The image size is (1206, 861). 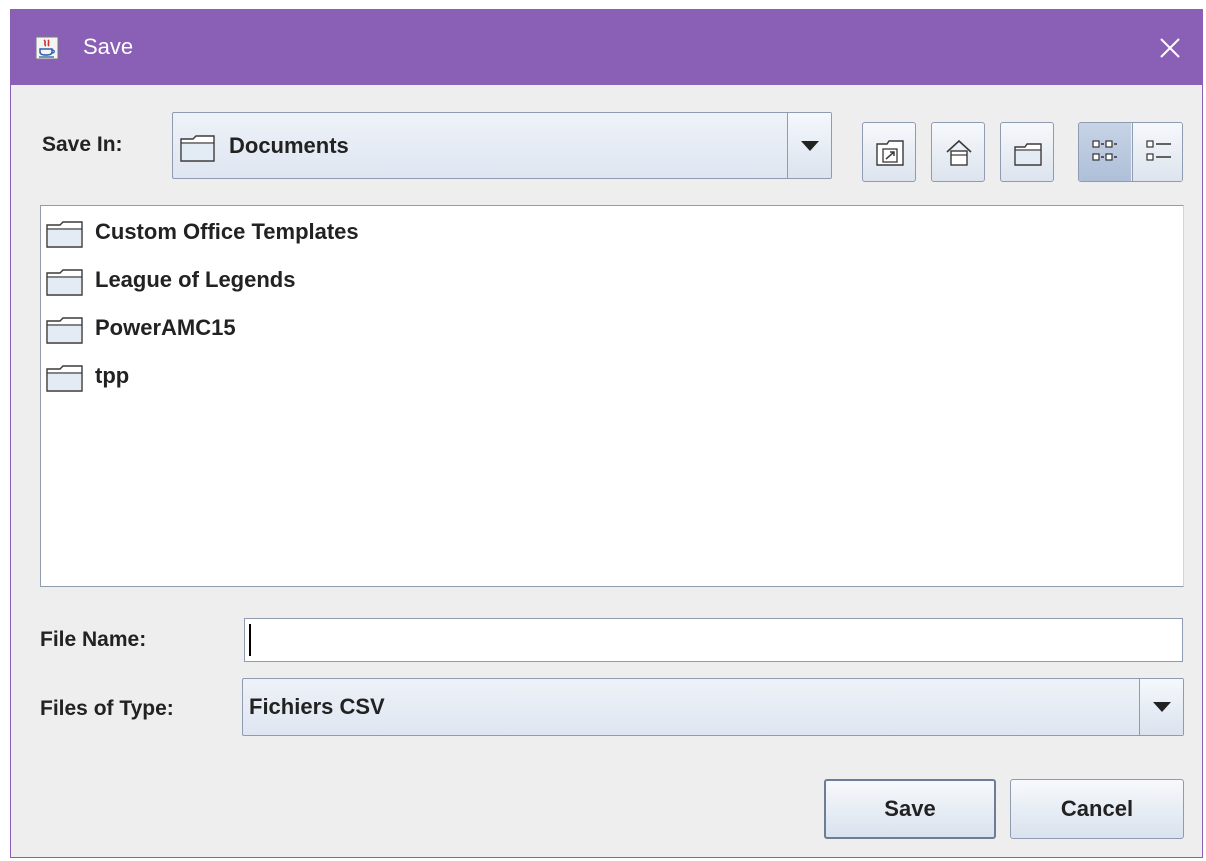 I want to click on new-folder-button, so click(x=1027, y=152).